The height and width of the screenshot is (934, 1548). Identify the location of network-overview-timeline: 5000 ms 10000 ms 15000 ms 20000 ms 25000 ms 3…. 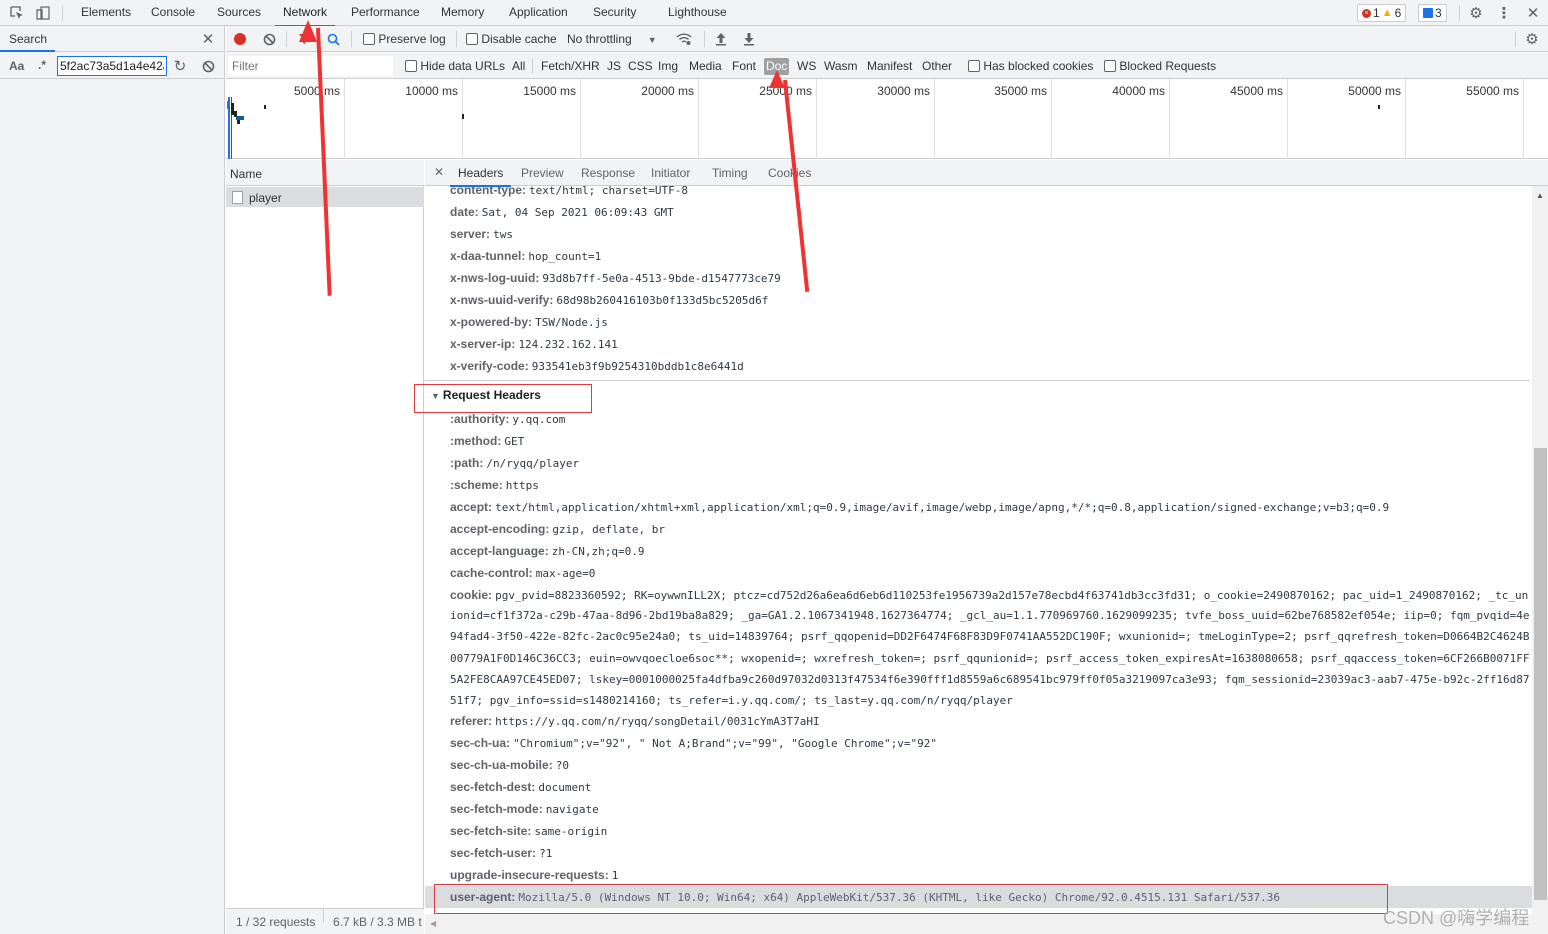
(887, 119).